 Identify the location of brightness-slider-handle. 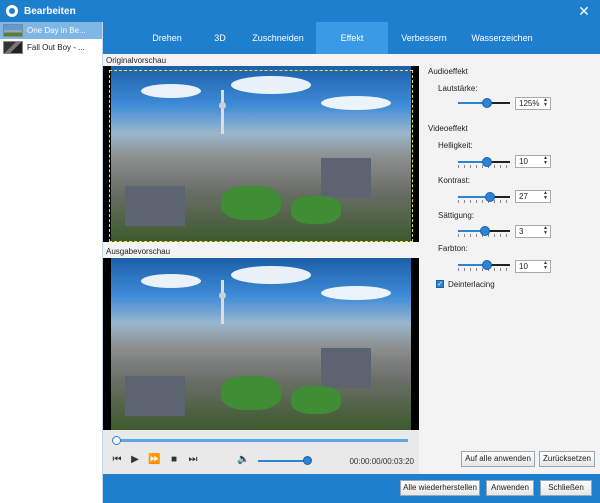
(486, 162).